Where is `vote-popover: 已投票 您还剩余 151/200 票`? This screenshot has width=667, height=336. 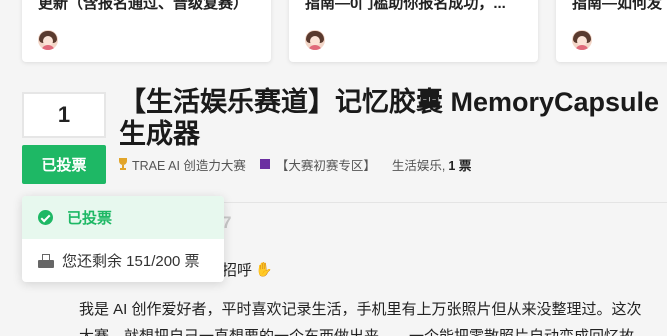 vote-popover: 已投票 您还剩余 151/200 票 is located at coordinates (123, 239).